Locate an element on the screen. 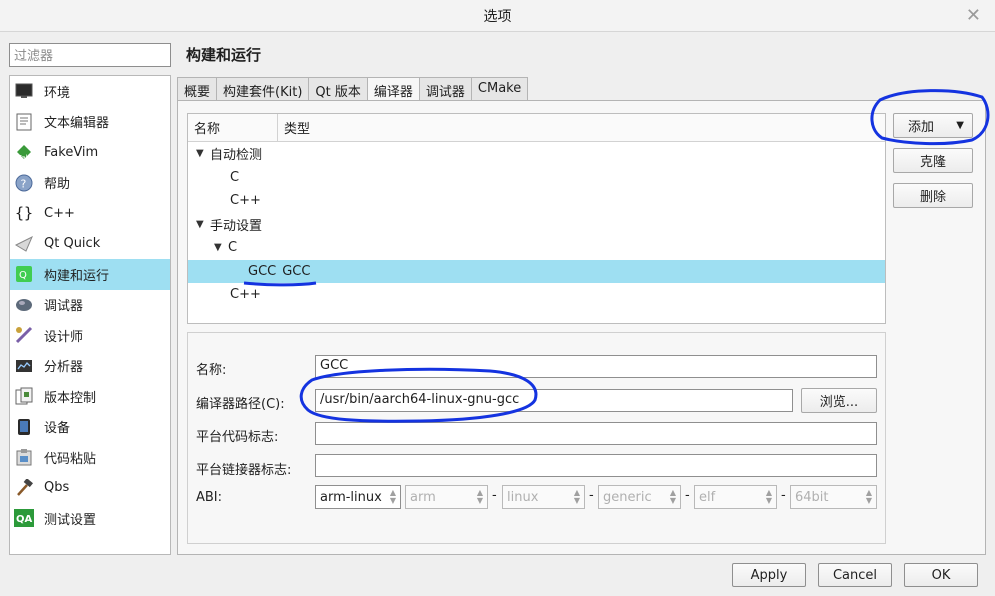 This screenshot has width=995, height=596. qt-quick-icon is located at coordinates (24, 244).